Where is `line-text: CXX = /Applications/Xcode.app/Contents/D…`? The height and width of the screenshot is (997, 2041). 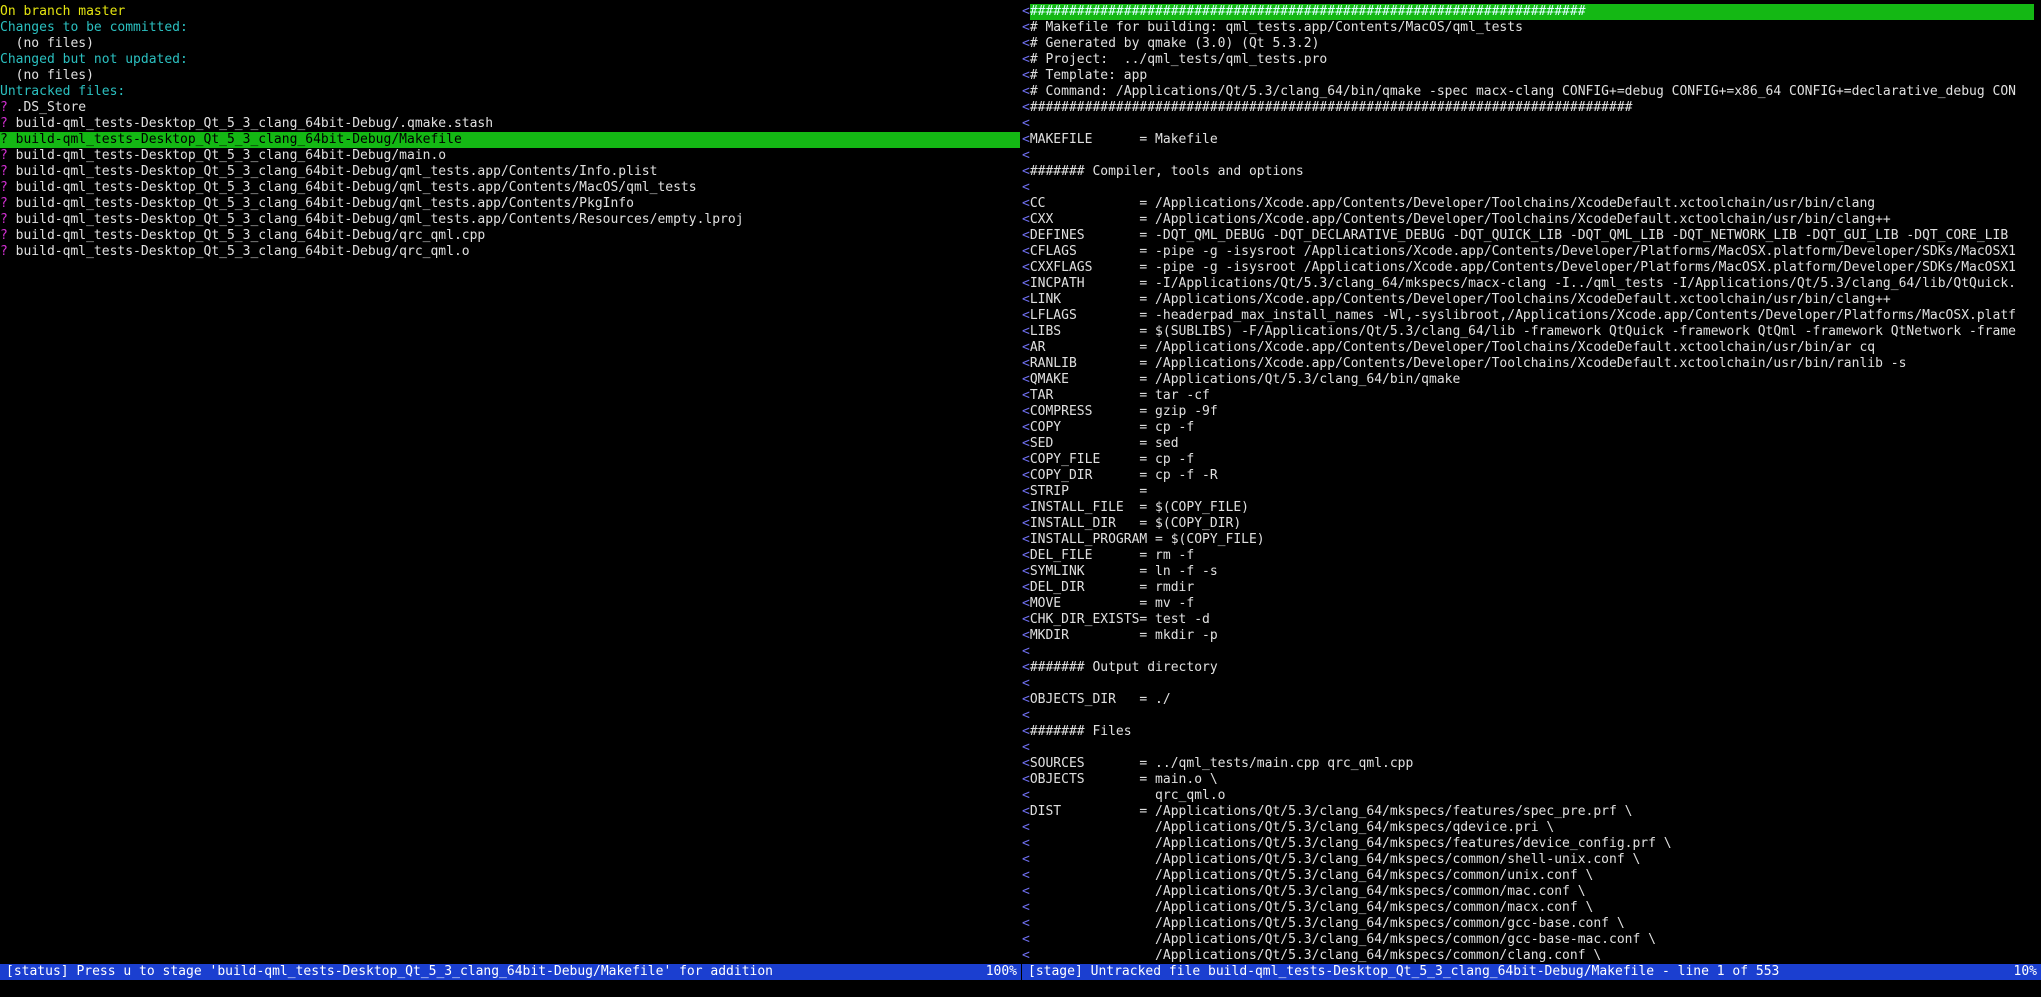
line-text: CXX = /Applications/Xcode.app/Contents/D… is located at coordinates (1460, 219).